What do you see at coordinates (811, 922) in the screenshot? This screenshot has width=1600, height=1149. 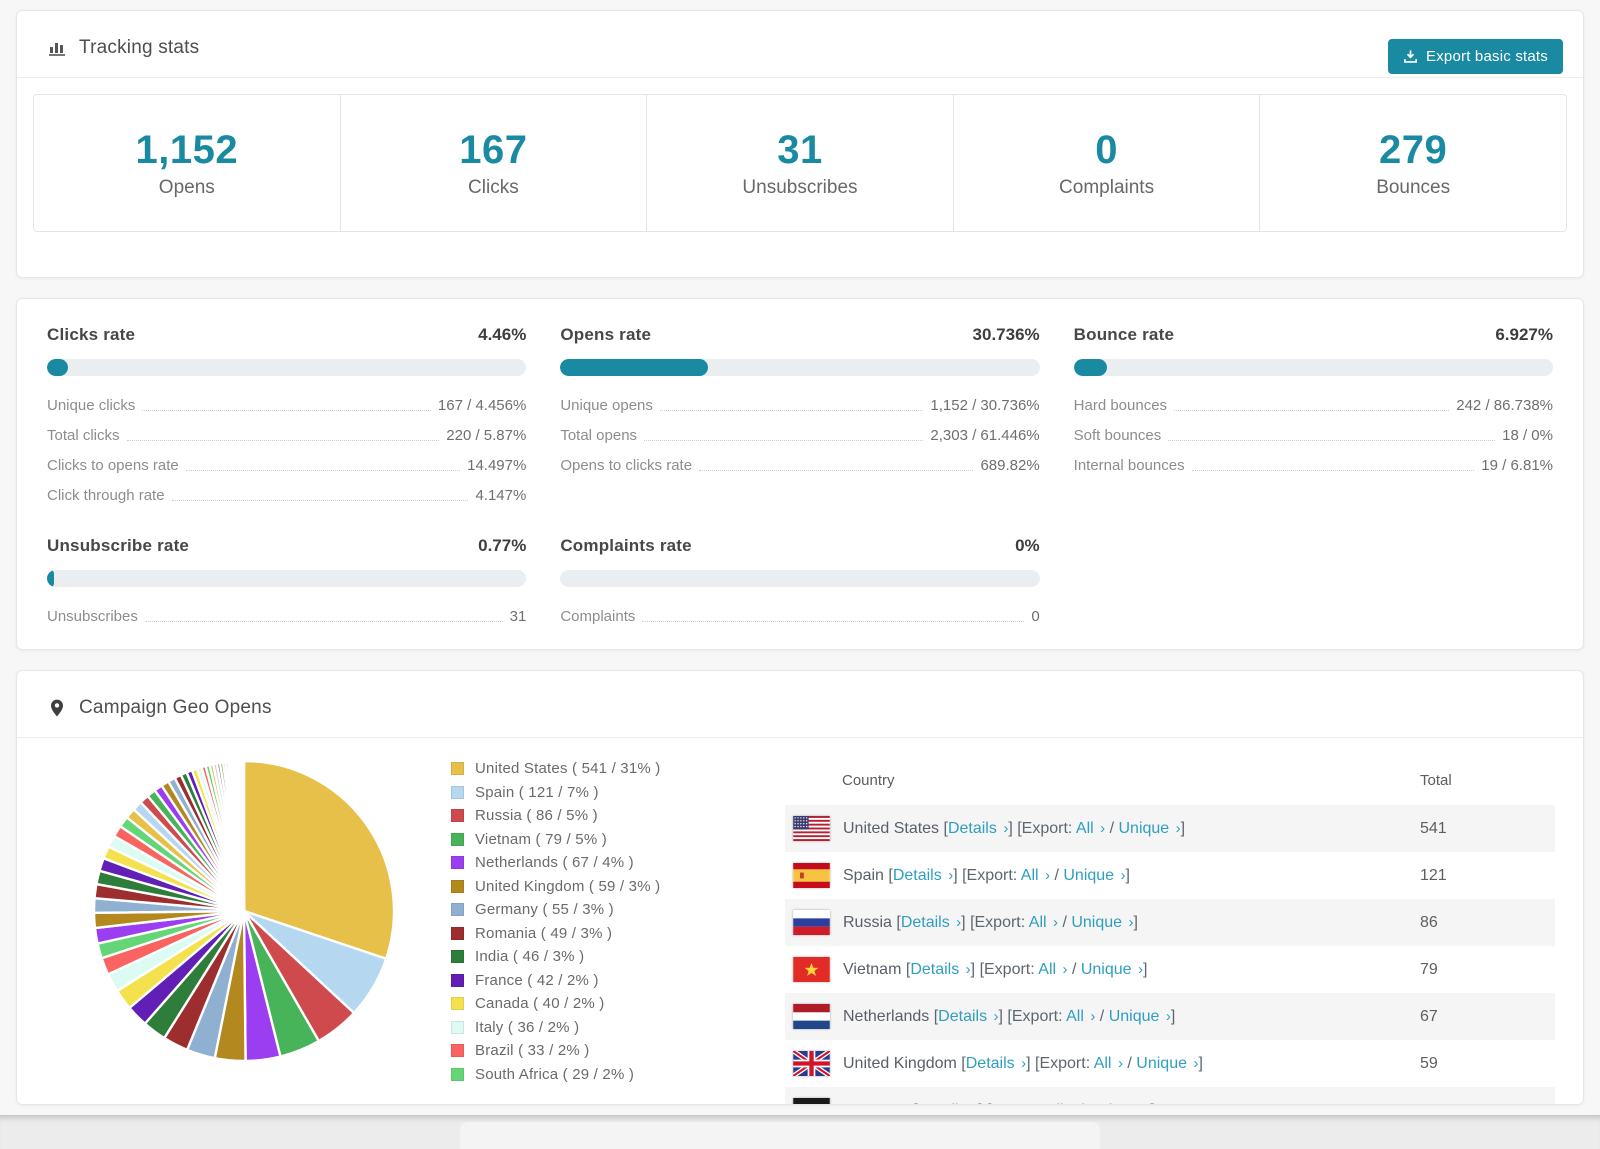 I see `flag-ru-icon` at bounding box center [811, 922].